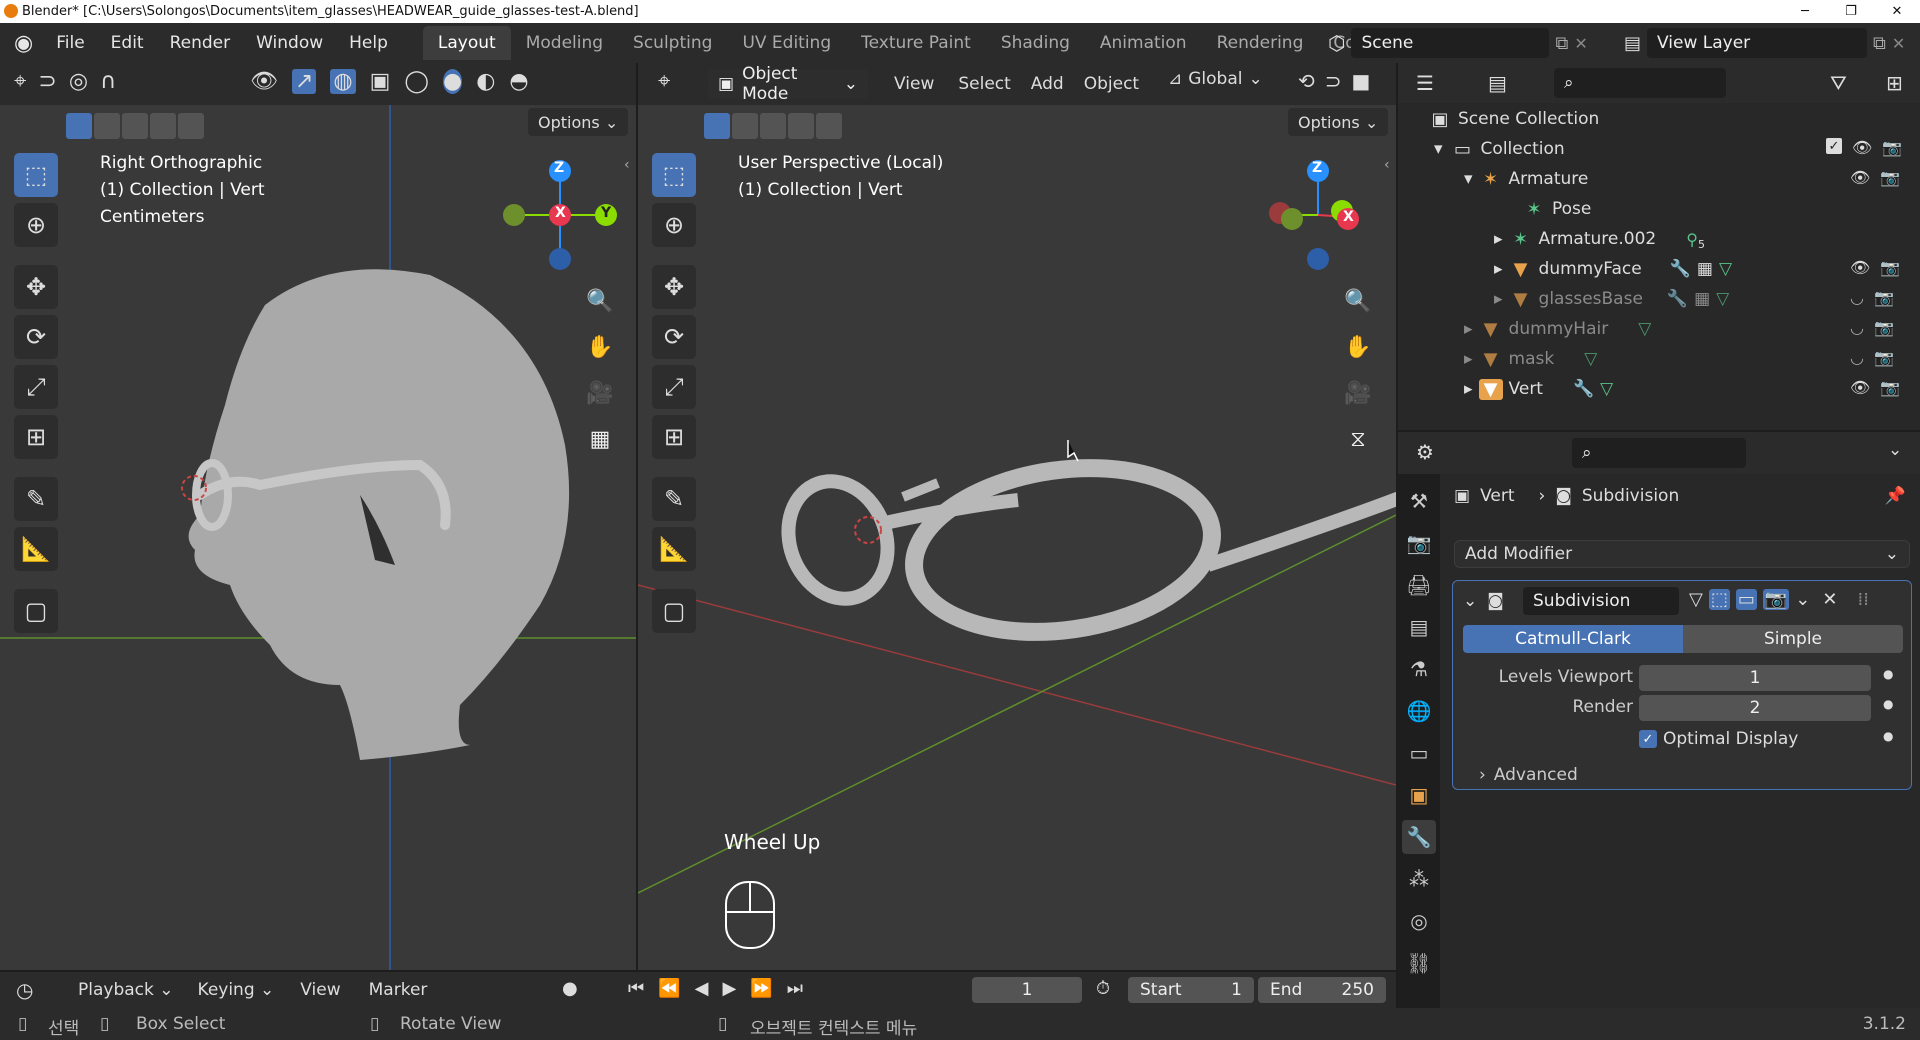  What do you see at coordinates (380, 81) in the screenshot?
I see `xray-icon: ▣` at bounding box center [380, 81].